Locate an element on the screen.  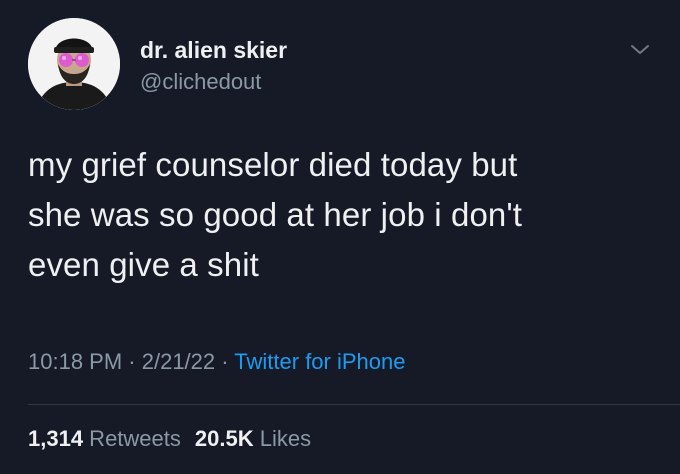
divider is located at coordinates (354, 404).